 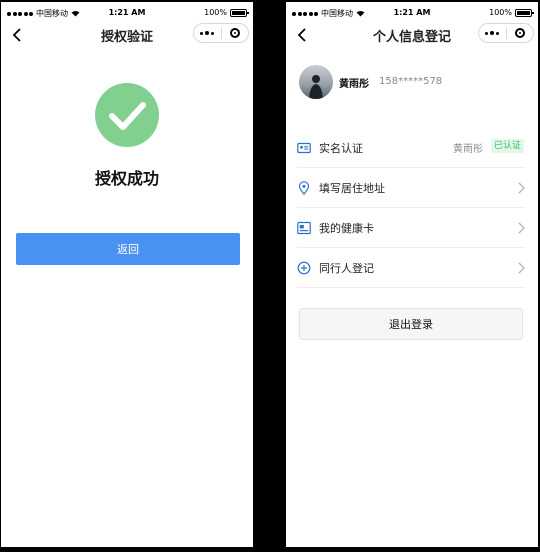 What do you see at coordinates (128, 249) in the screenshot?
I see `return-button: 返回` at bounding box center [128, 249].